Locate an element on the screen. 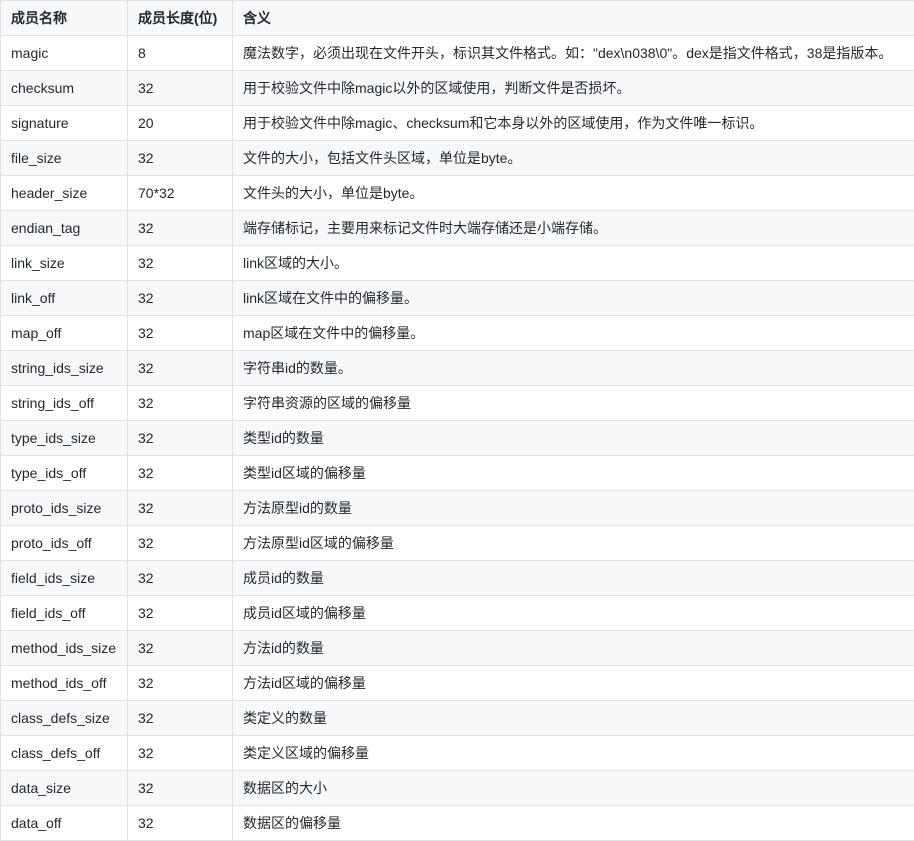  member-length-cell: 8 is located at coordinates (180, 53).